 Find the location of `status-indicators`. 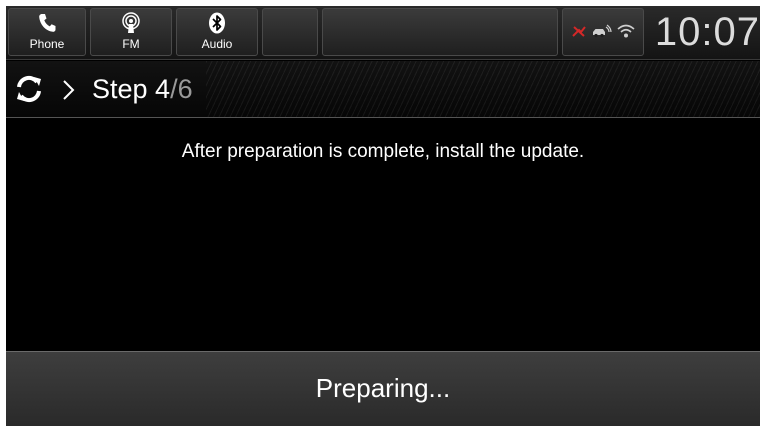

status-indicators is located at coordinates (603, 32).